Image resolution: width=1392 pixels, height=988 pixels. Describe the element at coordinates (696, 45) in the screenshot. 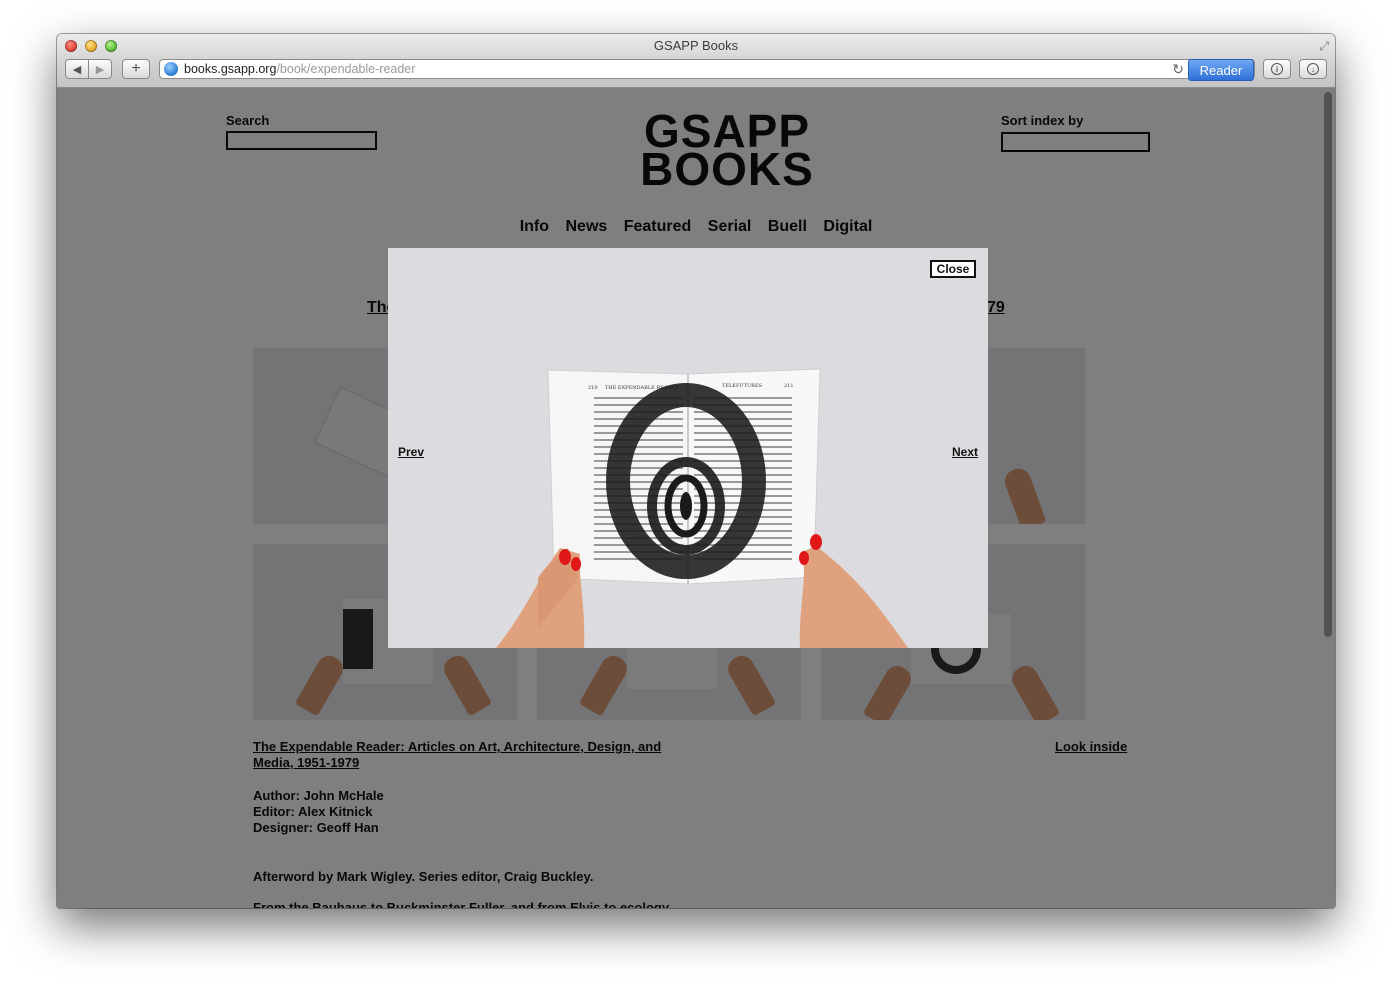

I see `window-title: GSAPP Books` at that location.